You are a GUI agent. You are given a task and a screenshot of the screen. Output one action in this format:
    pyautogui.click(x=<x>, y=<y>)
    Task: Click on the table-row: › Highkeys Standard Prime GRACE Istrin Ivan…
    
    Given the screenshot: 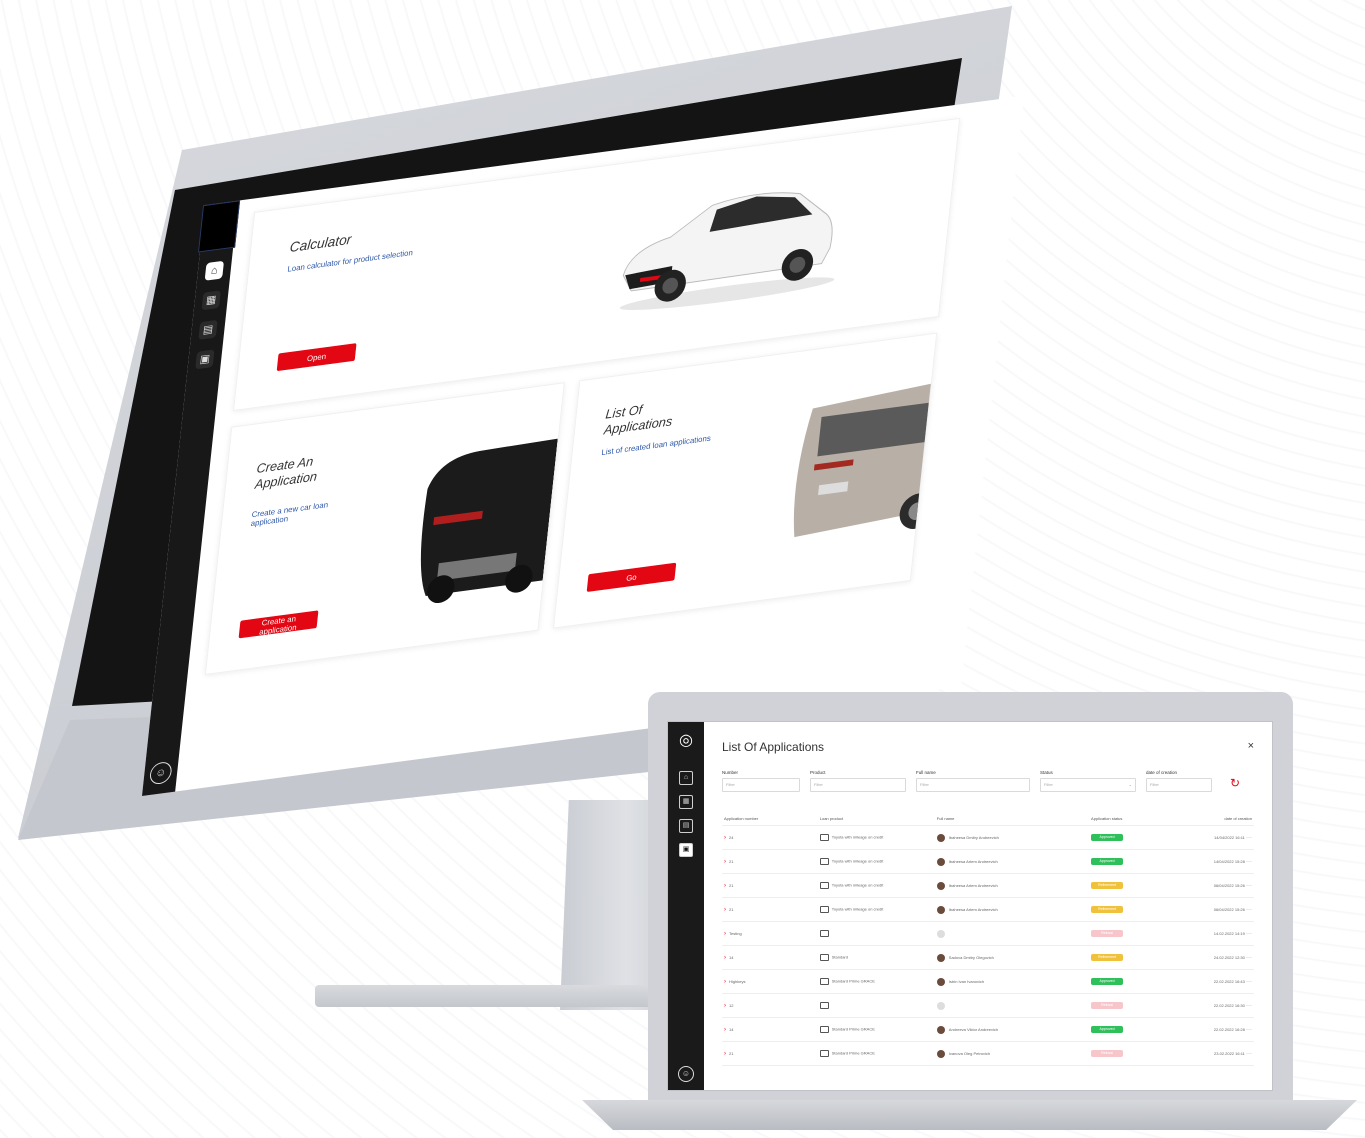 What is the action you would take?
    pyautogui.click(x=988, y=981)
    